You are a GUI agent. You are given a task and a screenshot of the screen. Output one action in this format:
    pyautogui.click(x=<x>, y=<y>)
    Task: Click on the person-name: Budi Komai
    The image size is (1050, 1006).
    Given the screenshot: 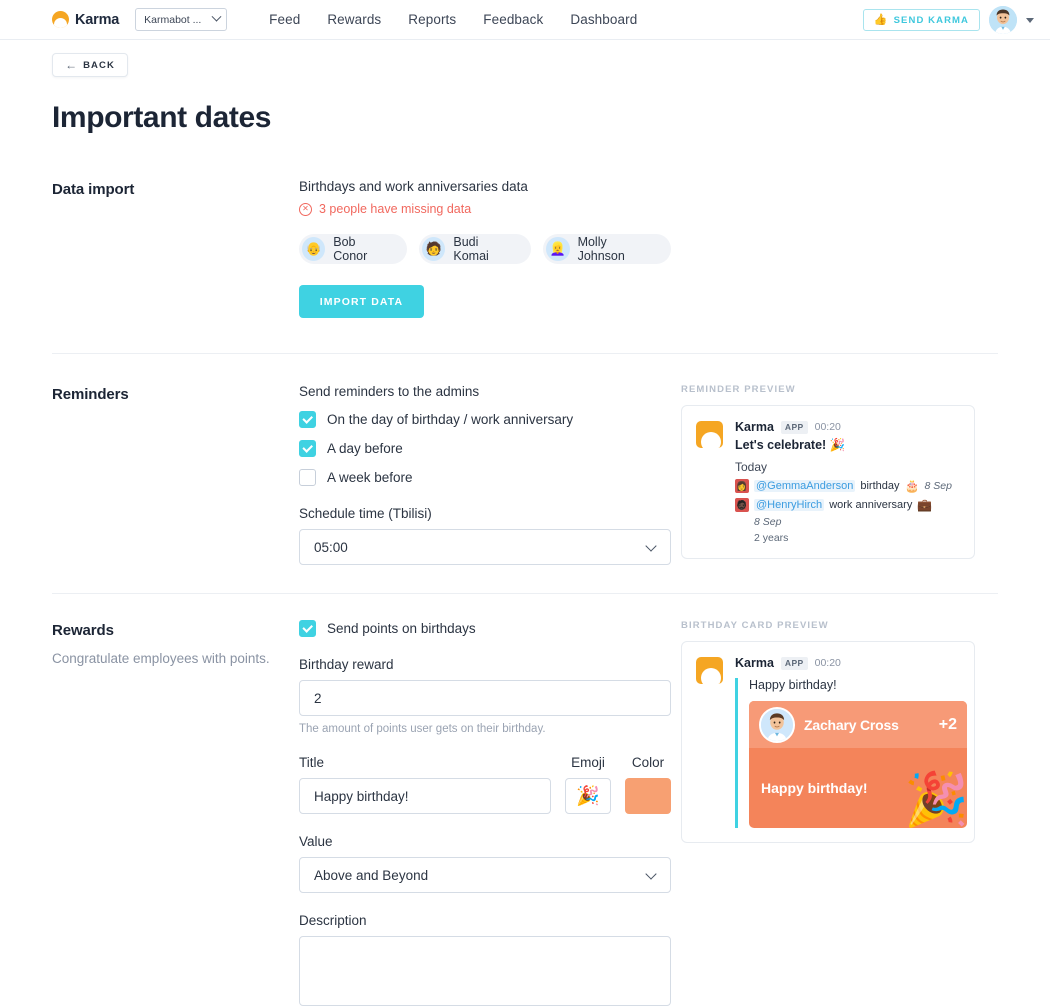 What is the action you would take?
    pyautogui.click(x=471, y=249)
    